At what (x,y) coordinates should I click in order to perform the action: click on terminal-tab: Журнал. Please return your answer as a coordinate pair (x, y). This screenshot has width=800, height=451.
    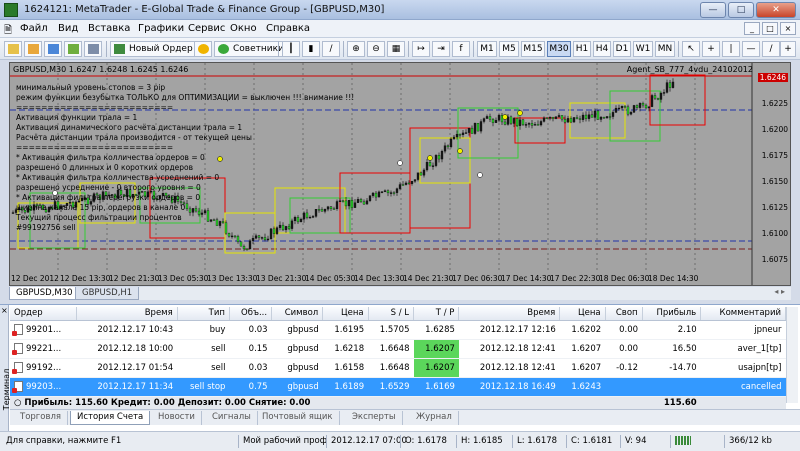
    Looking at the image, I should click on (434, 418).